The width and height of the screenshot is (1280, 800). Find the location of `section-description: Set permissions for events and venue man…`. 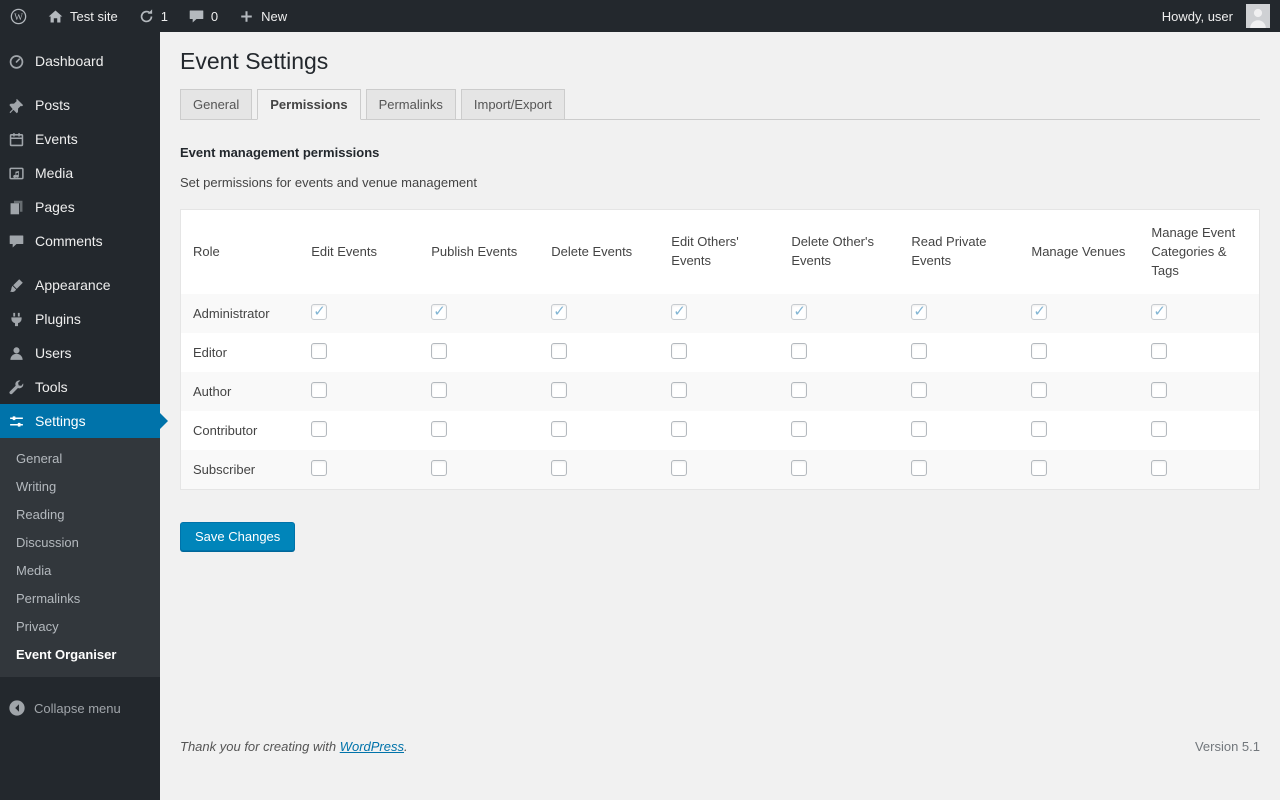

section-description: Set permissions for events and venue man… is located at coordinates (329, 182).